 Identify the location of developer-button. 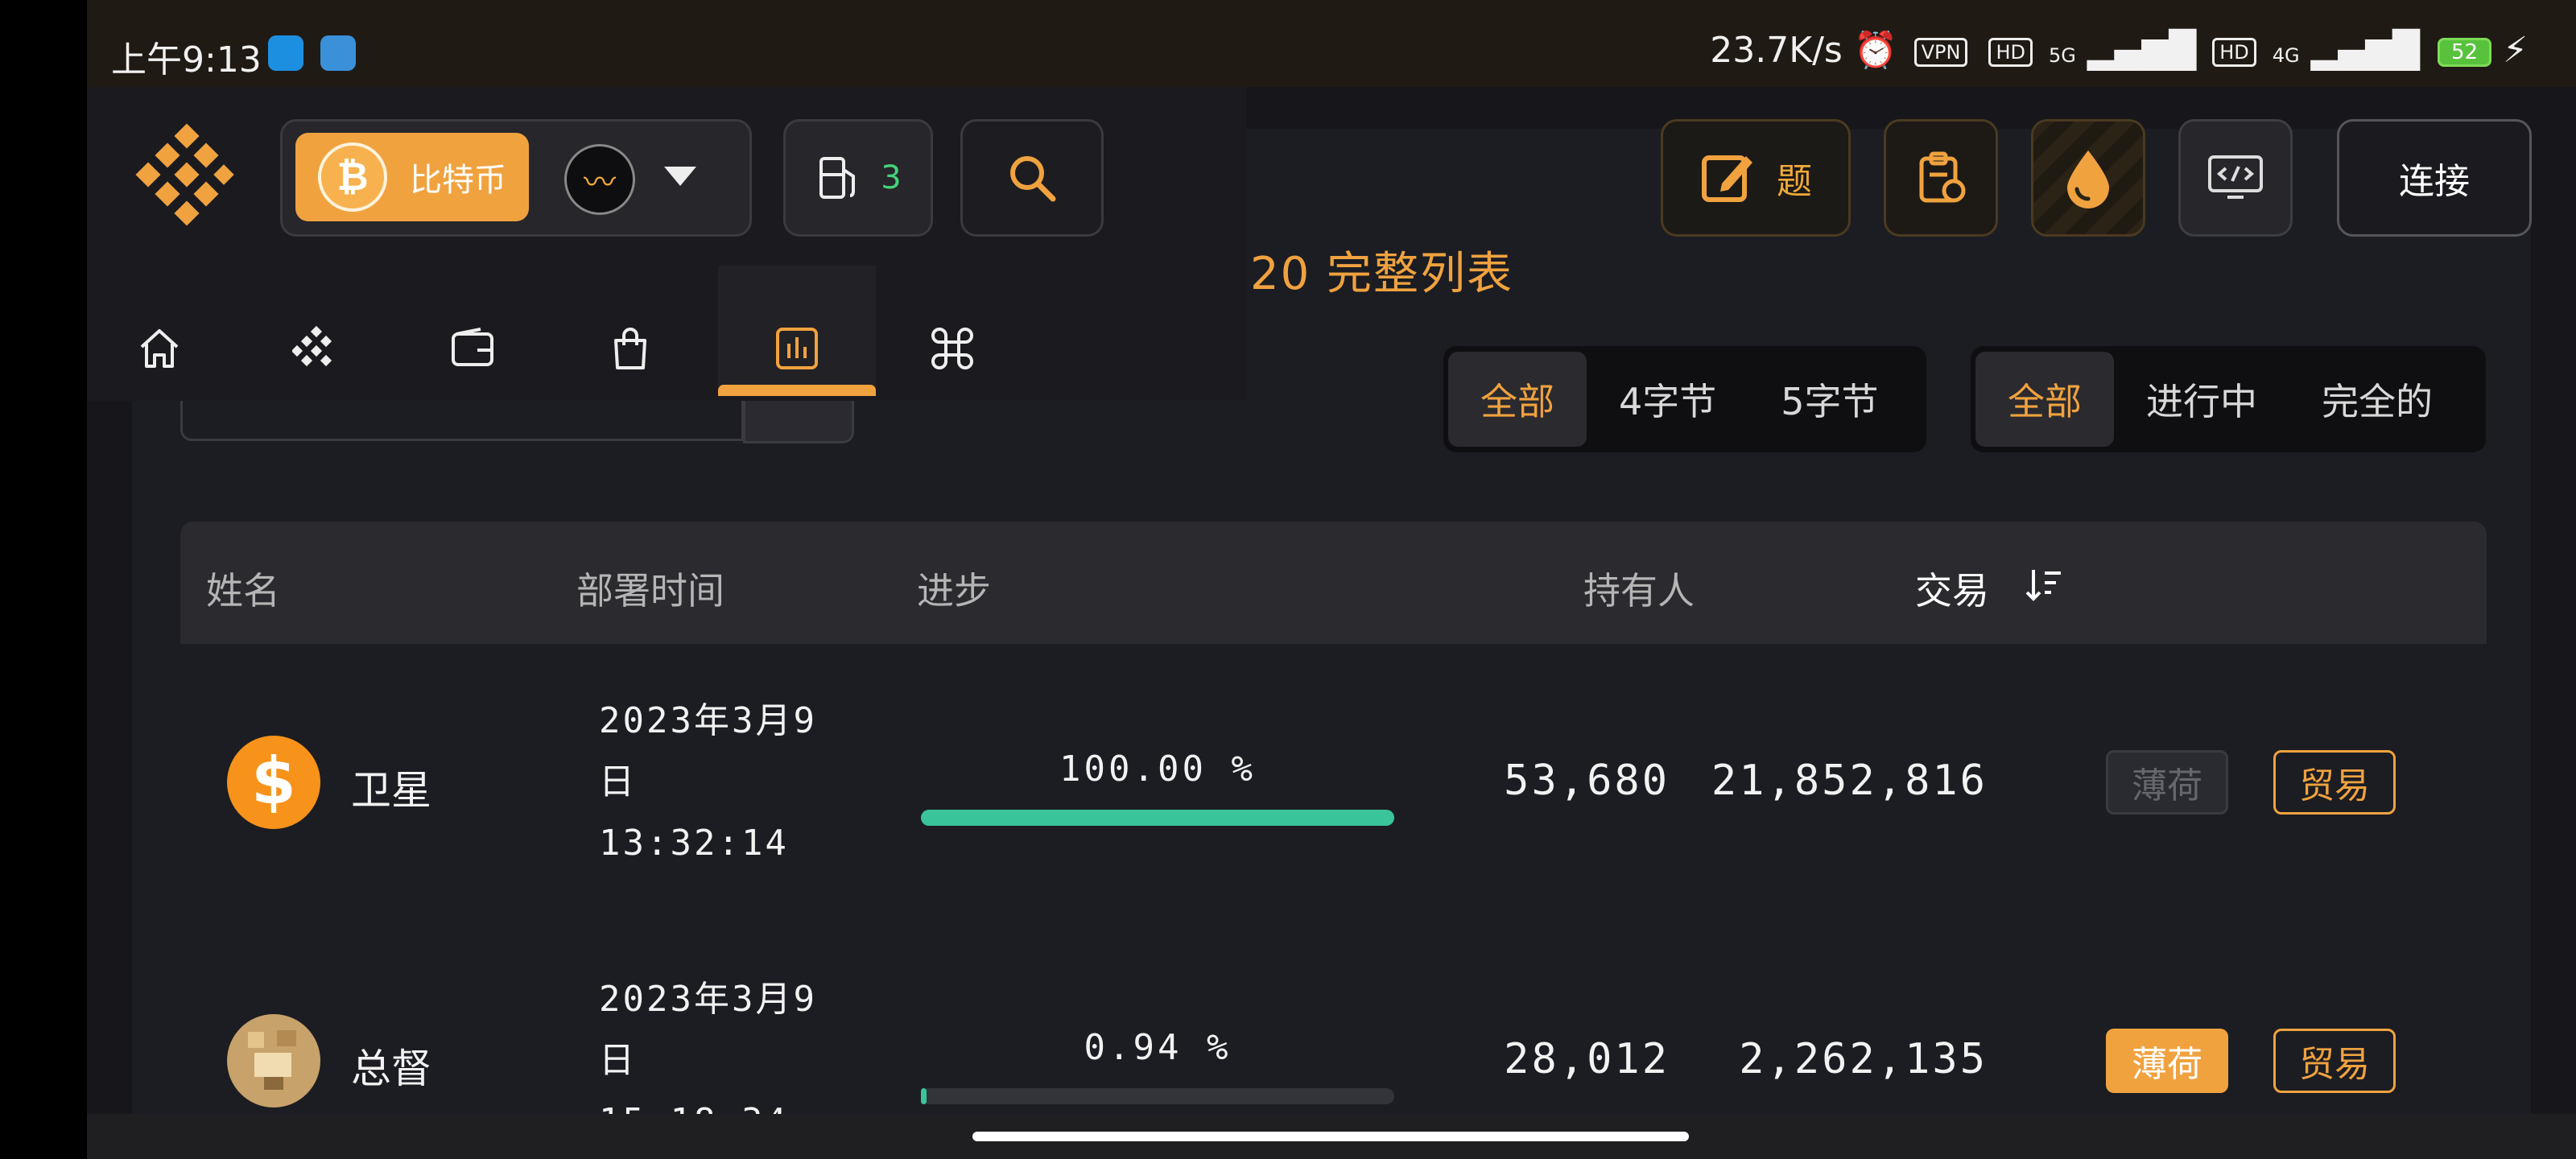
(2235, 178).